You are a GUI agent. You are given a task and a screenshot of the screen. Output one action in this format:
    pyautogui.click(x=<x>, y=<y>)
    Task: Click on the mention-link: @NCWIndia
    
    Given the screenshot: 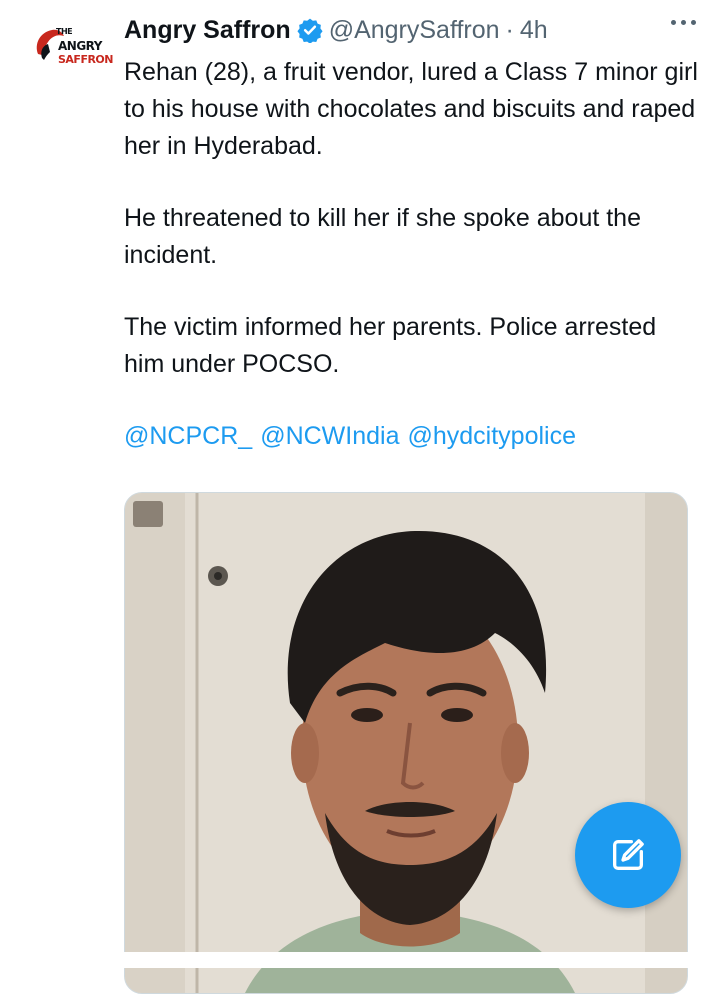 What is the action you would take?
    pyautogui.click(x=329, y=436)
    